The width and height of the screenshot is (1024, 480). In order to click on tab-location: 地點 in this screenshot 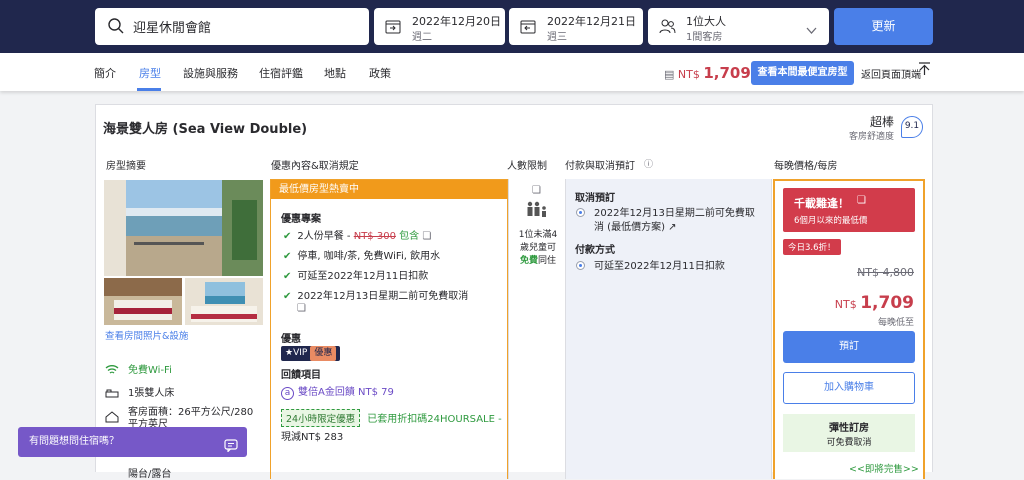, I will do `click(335, 73)`.